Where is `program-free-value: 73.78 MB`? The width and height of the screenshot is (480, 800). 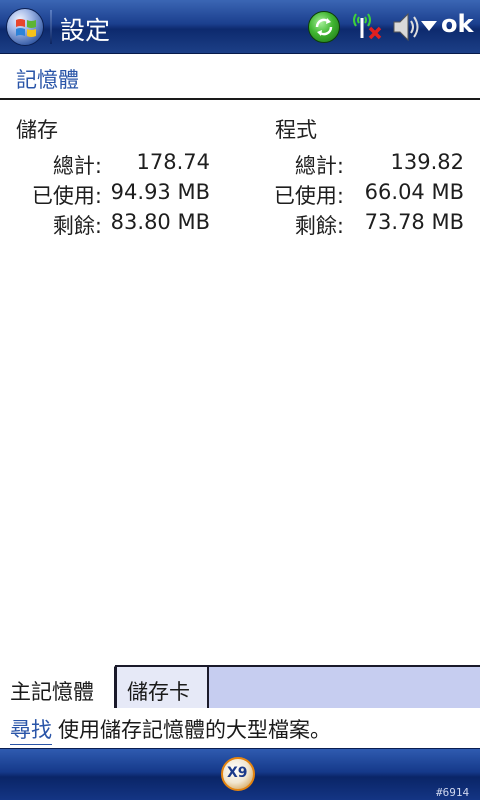 program-free-value: 73.78 MB is located at coordinates (414, 222).